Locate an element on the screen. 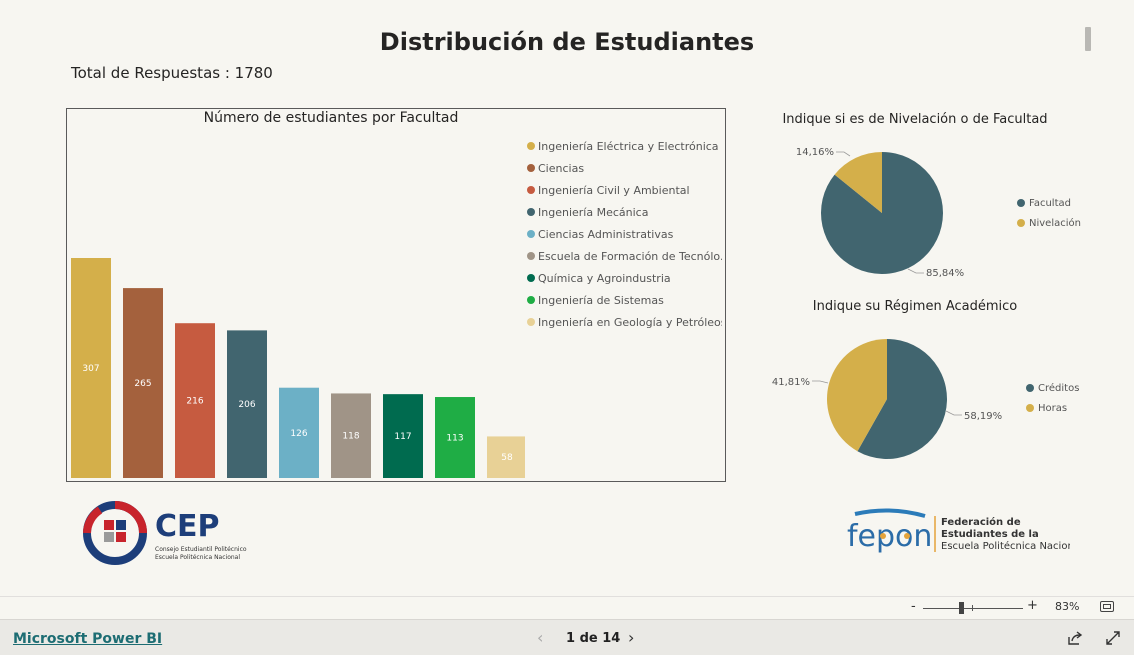  zoom-in-button: + is located at coordinates (1032, 605).